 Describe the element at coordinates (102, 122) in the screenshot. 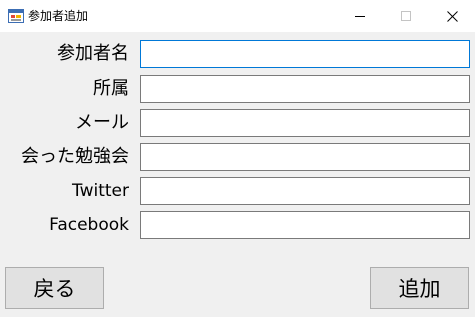

I see `email-label: メール` at that location.